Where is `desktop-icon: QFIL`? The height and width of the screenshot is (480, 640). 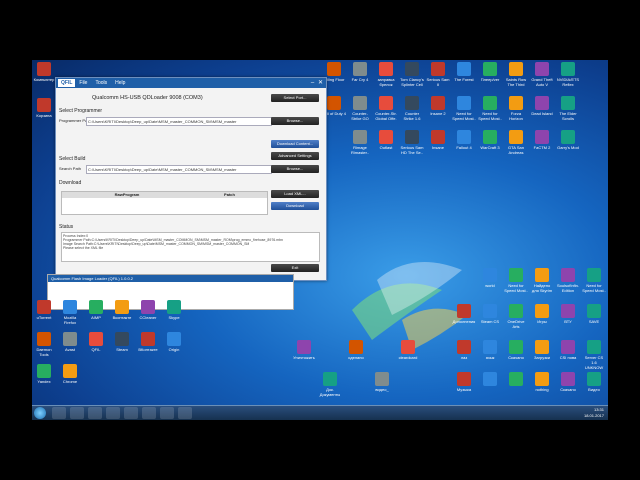 desktop-icon: QFIL is located at coordinates (96, 342).